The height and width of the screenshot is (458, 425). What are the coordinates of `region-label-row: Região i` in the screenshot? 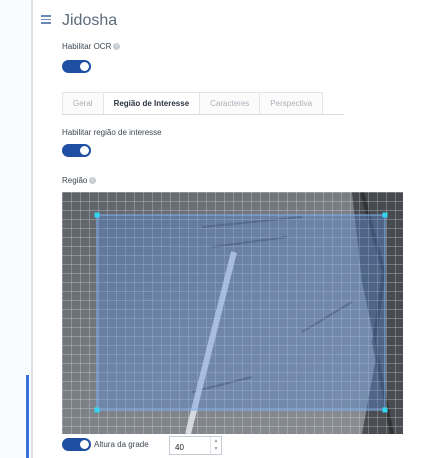 It's located at (79, 180).